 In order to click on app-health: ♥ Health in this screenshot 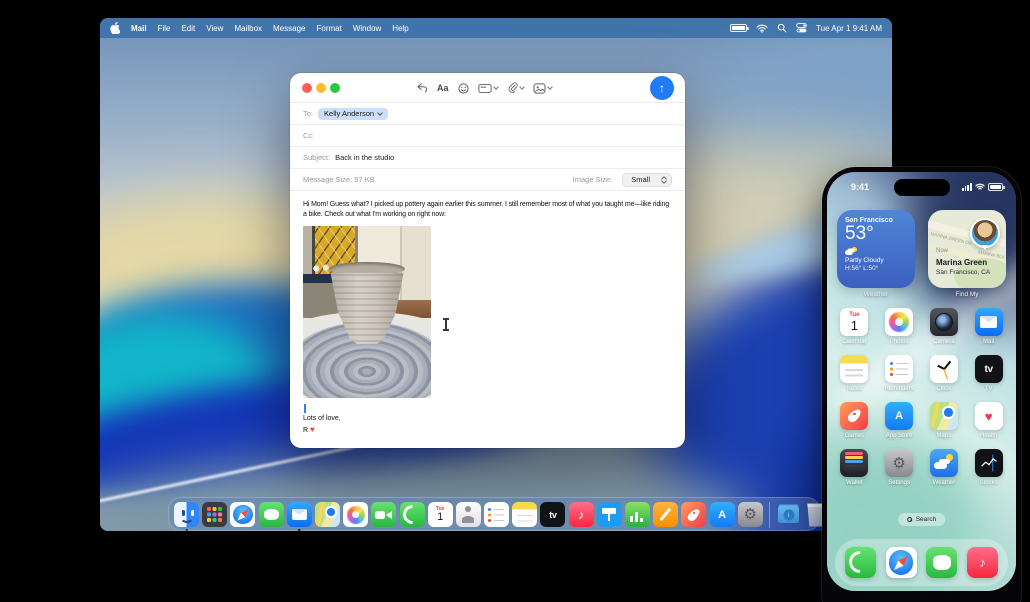, I will do `click(988, 421)`.